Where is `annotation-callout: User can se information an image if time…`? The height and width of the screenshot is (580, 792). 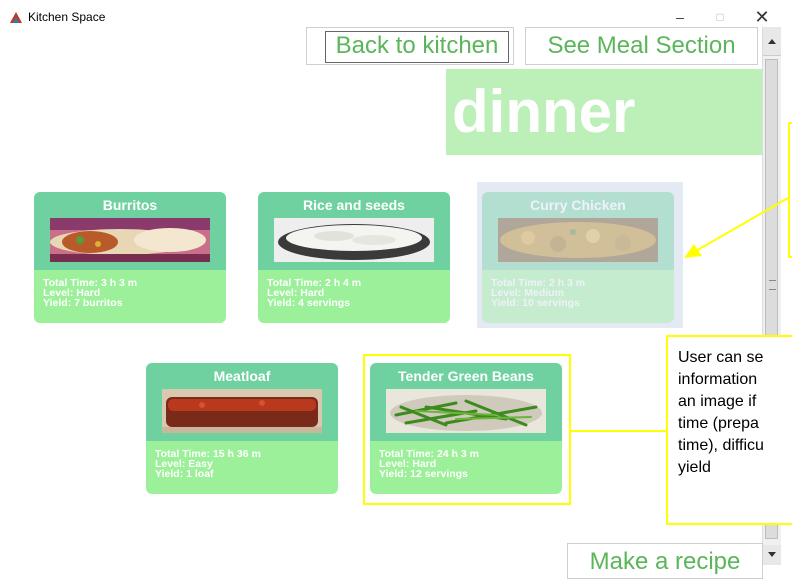 annotation-callout: User can se information an image if time… is located at coordinates (729, 430).